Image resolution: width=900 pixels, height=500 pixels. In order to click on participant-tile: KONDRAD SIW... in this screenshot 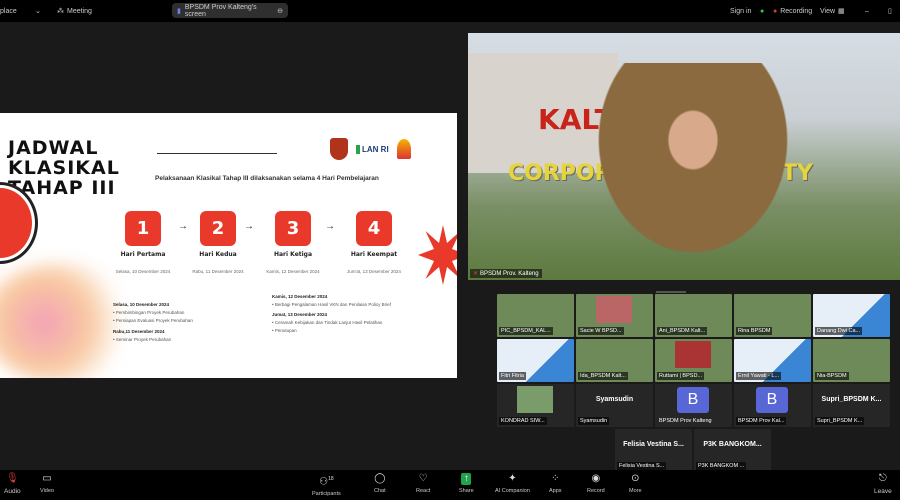, I will do `click(535, 405)`.